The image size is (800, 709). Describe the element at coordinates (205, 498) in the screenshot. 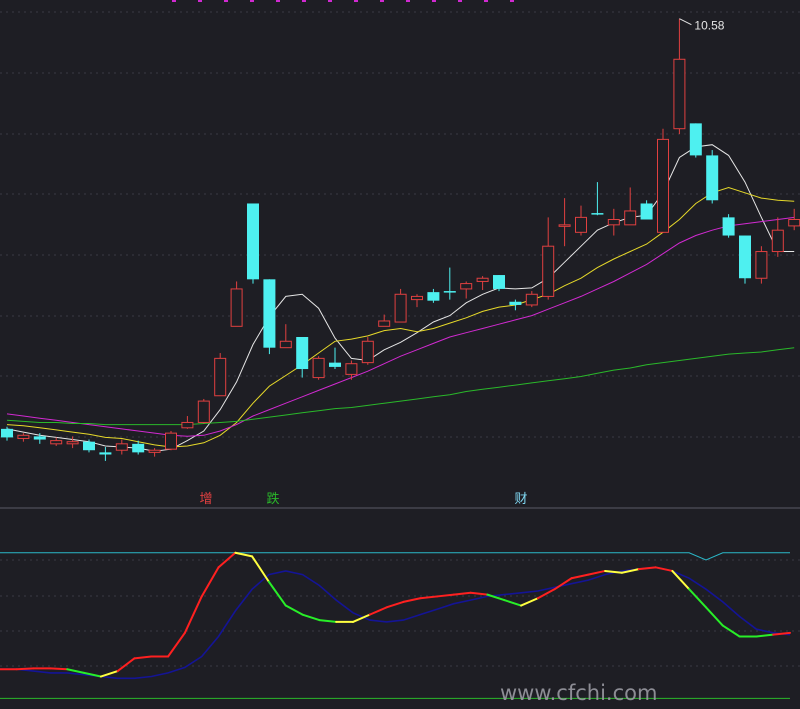

I see `bottom-label-zeng: 增` at that location.